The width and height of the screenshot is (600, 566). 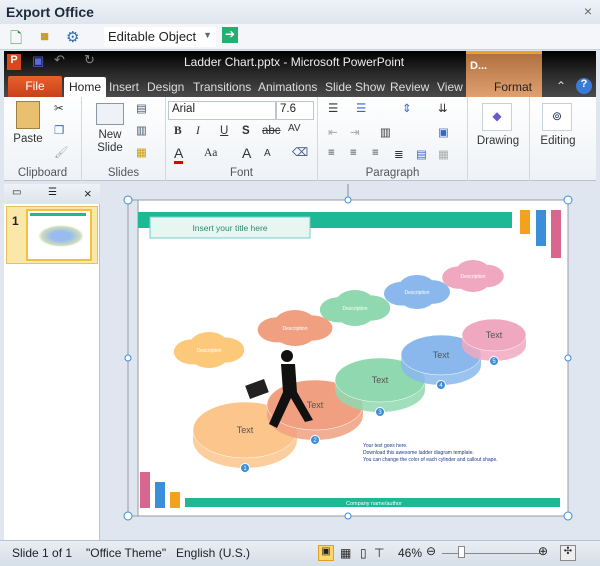 I want to click on decrease-indent-icon: ⇤, so click(x=333, y=132).